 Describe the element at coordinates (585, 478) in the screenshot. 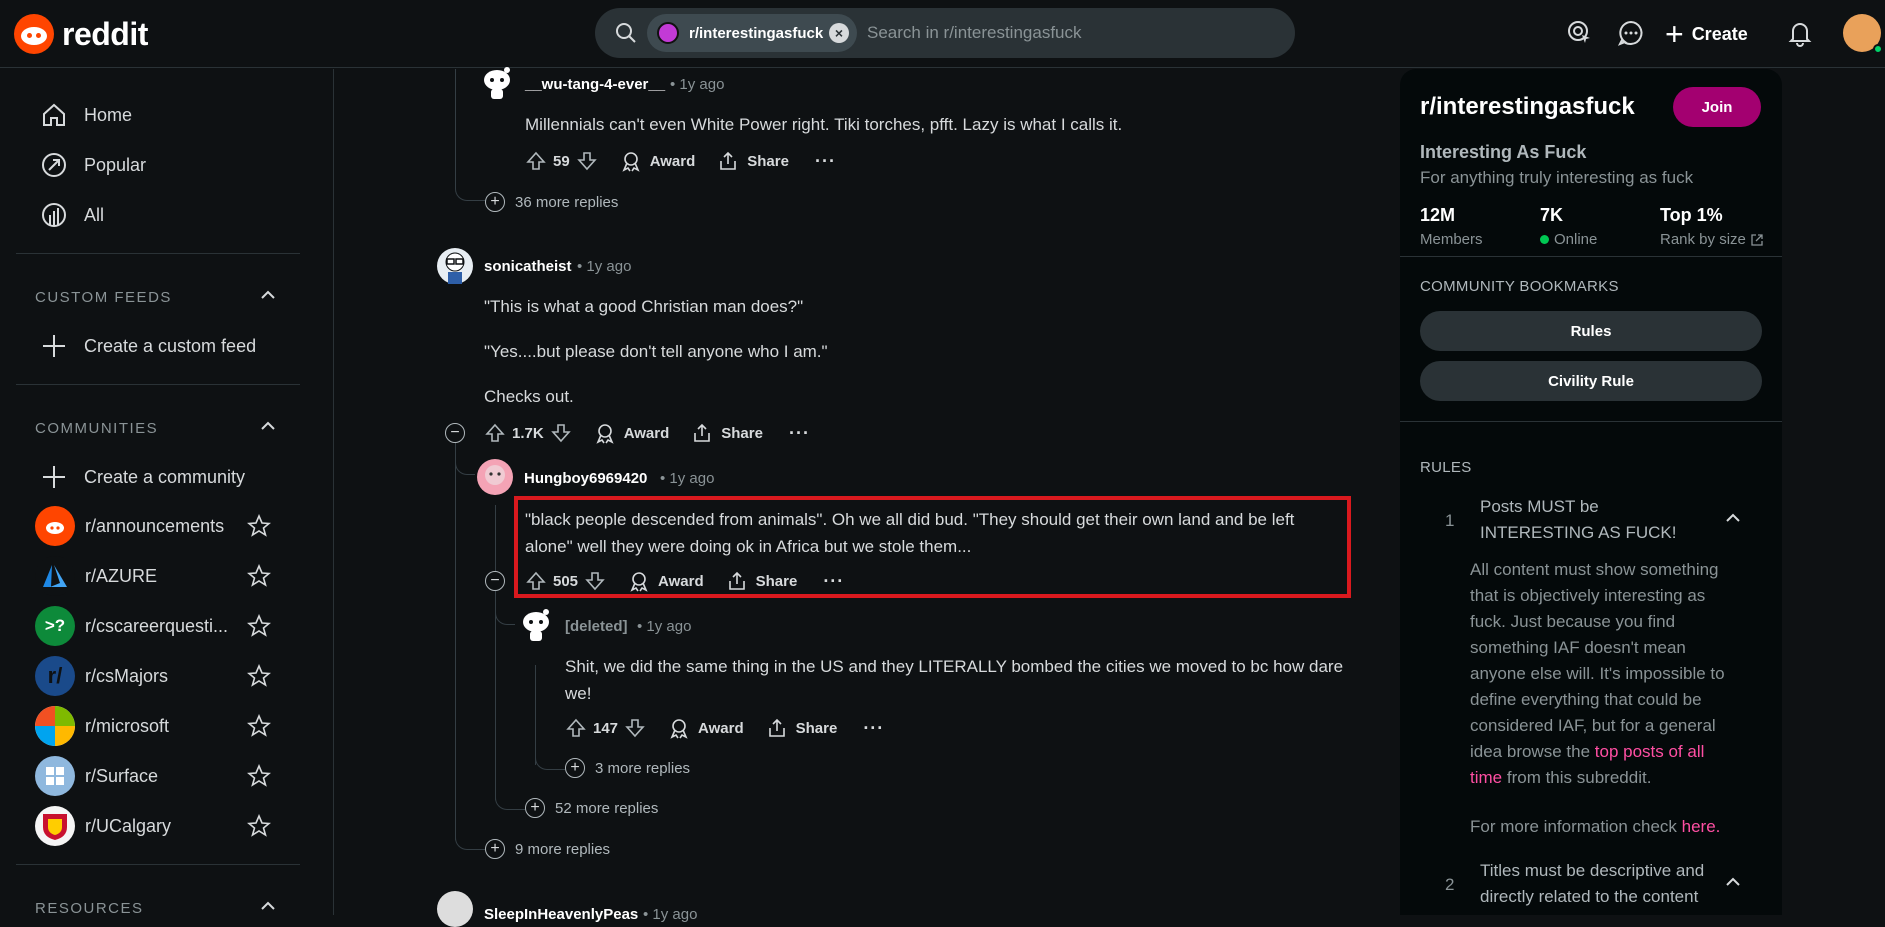

I see `comment-author: Hungboy6969420` at that location.